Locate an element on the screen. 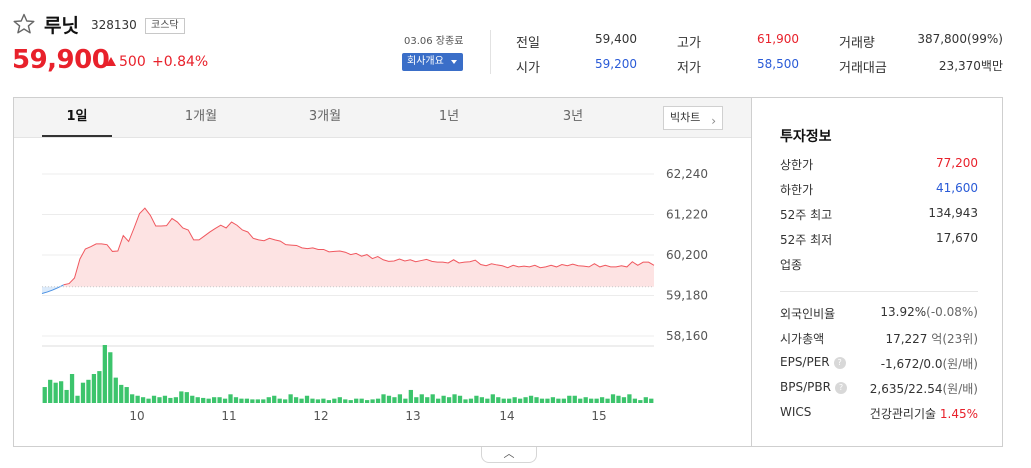 Image resolution: width=1031 pixels, height=468 pixels. quote-label-trade-value: 거래대금 is located at coordinates (863, 68).